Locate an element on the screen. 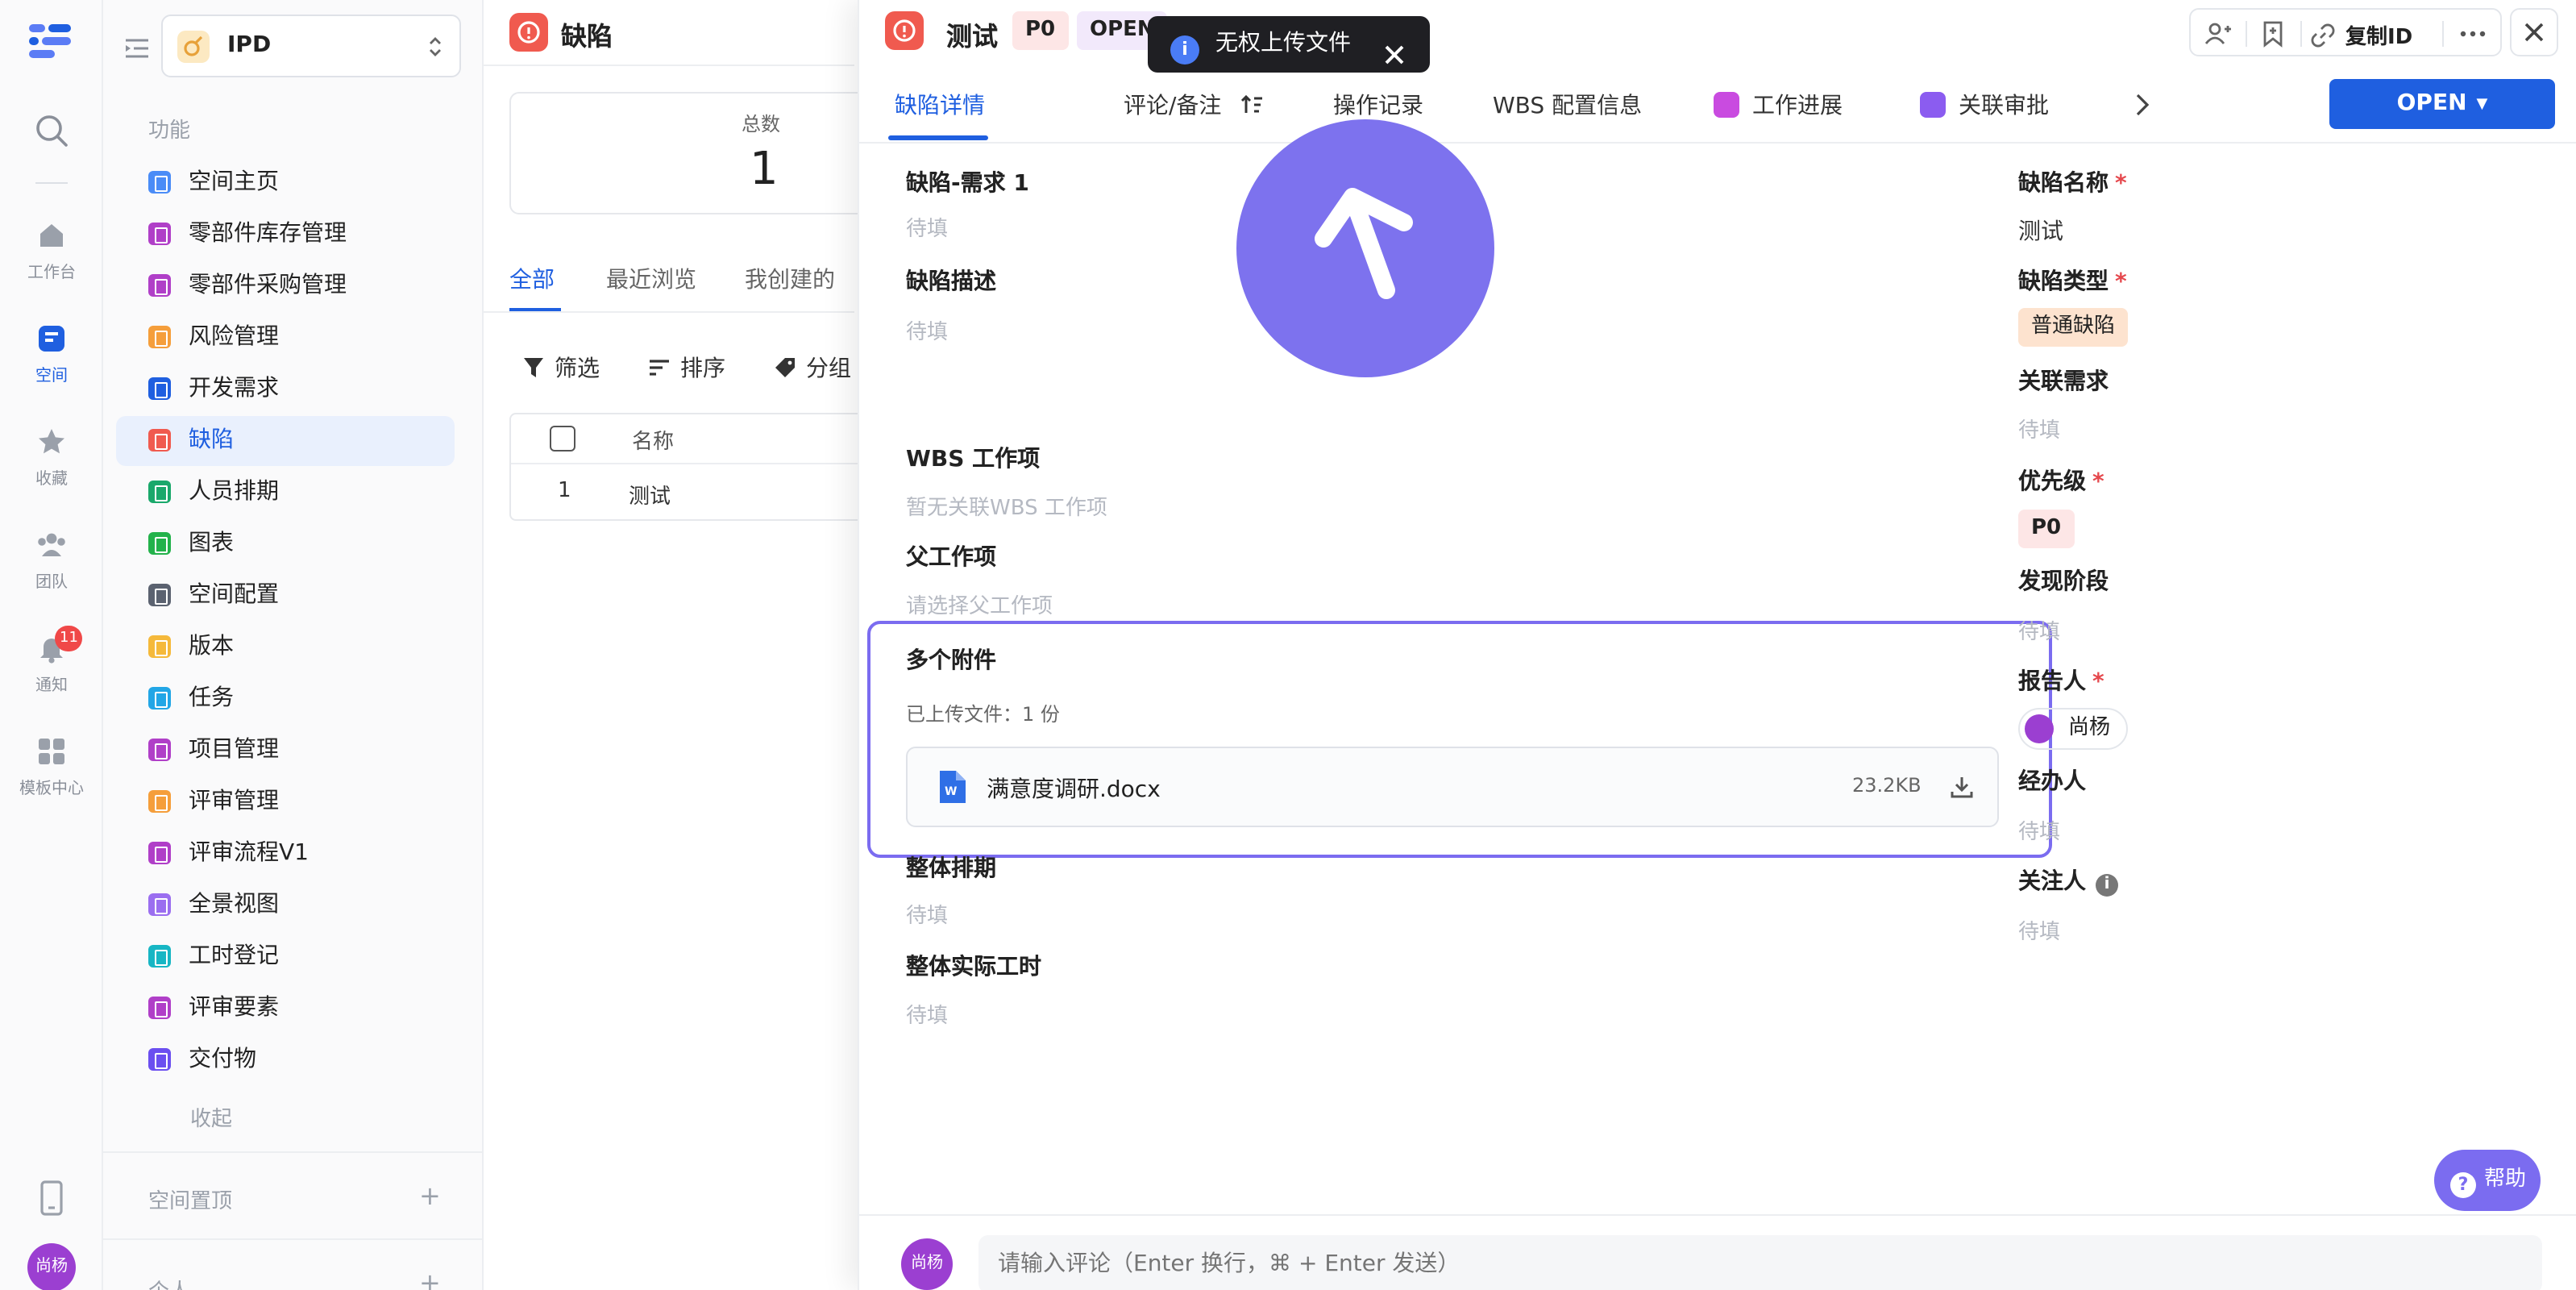 The image size is (2576, 1290). group-button: 分组 is located at coordinates (812, 368).